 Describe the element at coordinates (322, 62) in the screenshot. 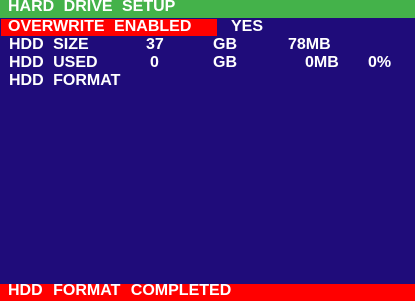

I see `hdd-used-extra: 0MB` at that location.